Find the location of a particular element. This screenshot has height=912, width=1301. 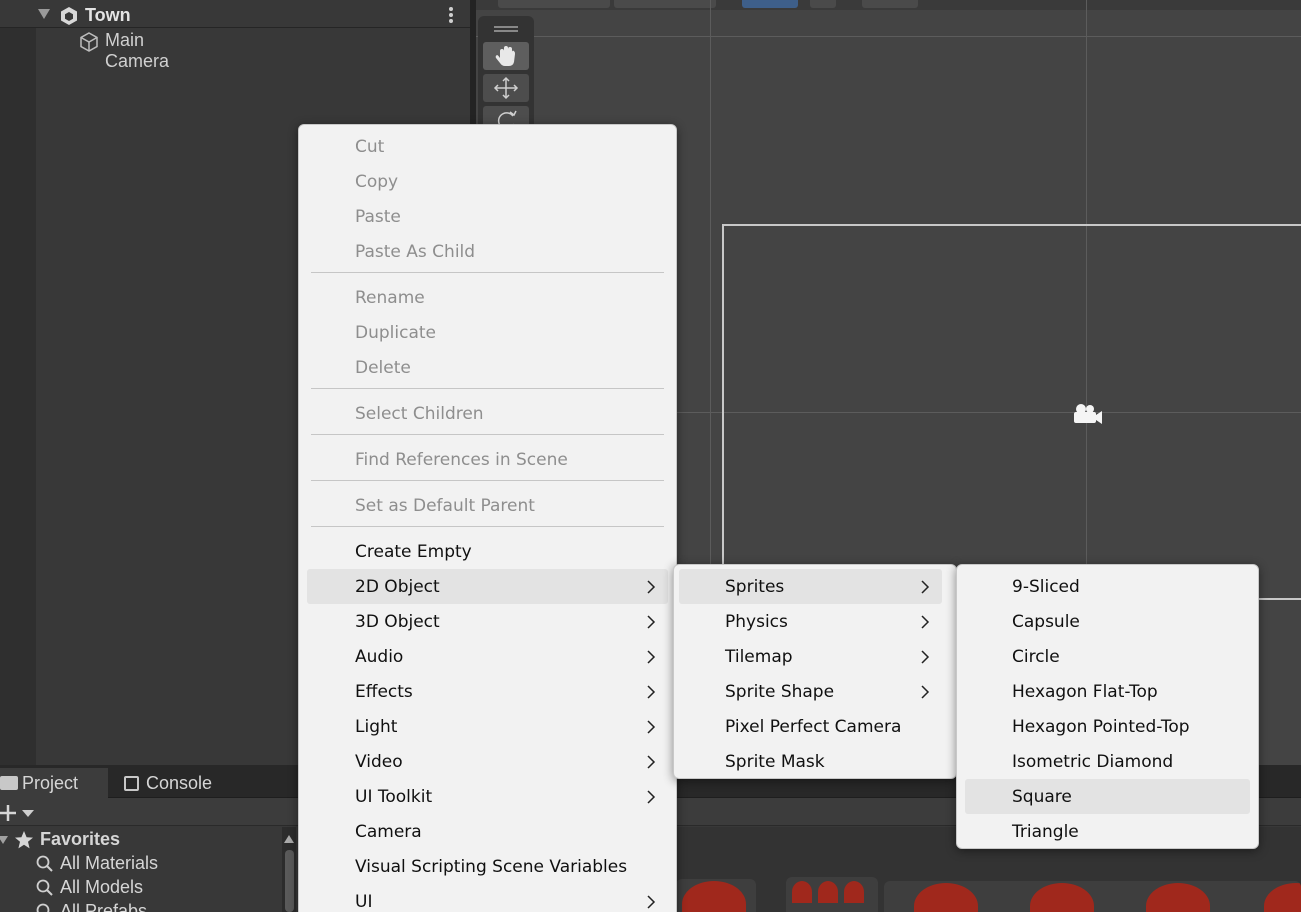

menu-item-sprite-mask: Sprite Mask is located at coordinates (810, 761).